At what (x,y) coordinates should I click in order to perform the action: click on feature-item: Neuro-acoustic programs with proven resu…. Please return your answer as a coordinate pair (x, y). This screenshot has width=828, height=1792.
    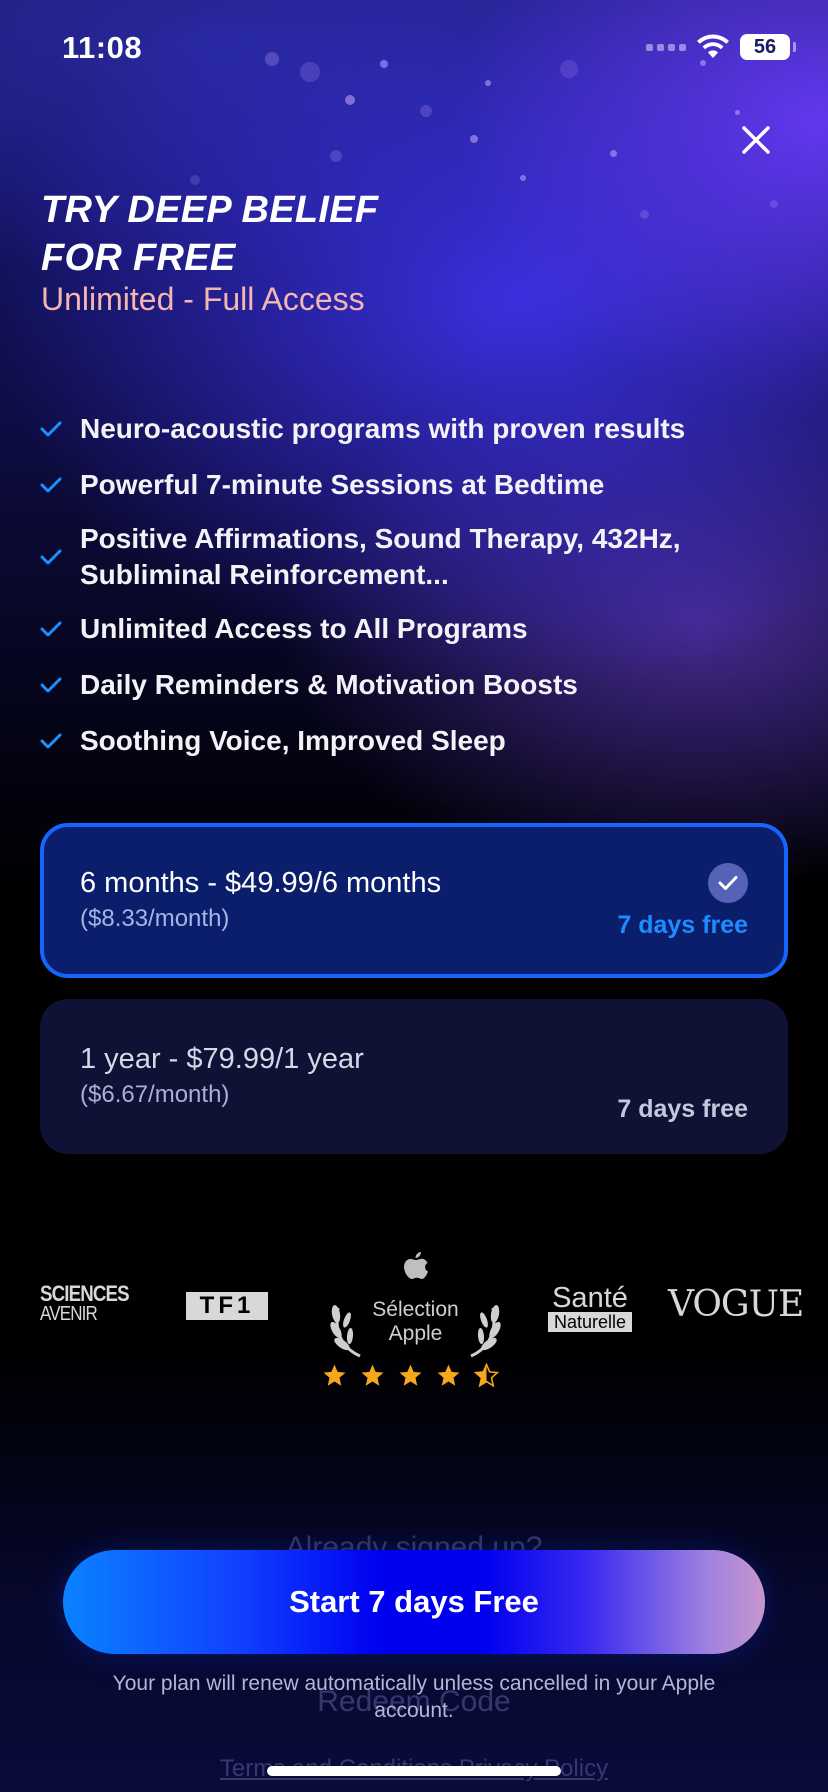
    Looking at the image, I should click on (420, 429).